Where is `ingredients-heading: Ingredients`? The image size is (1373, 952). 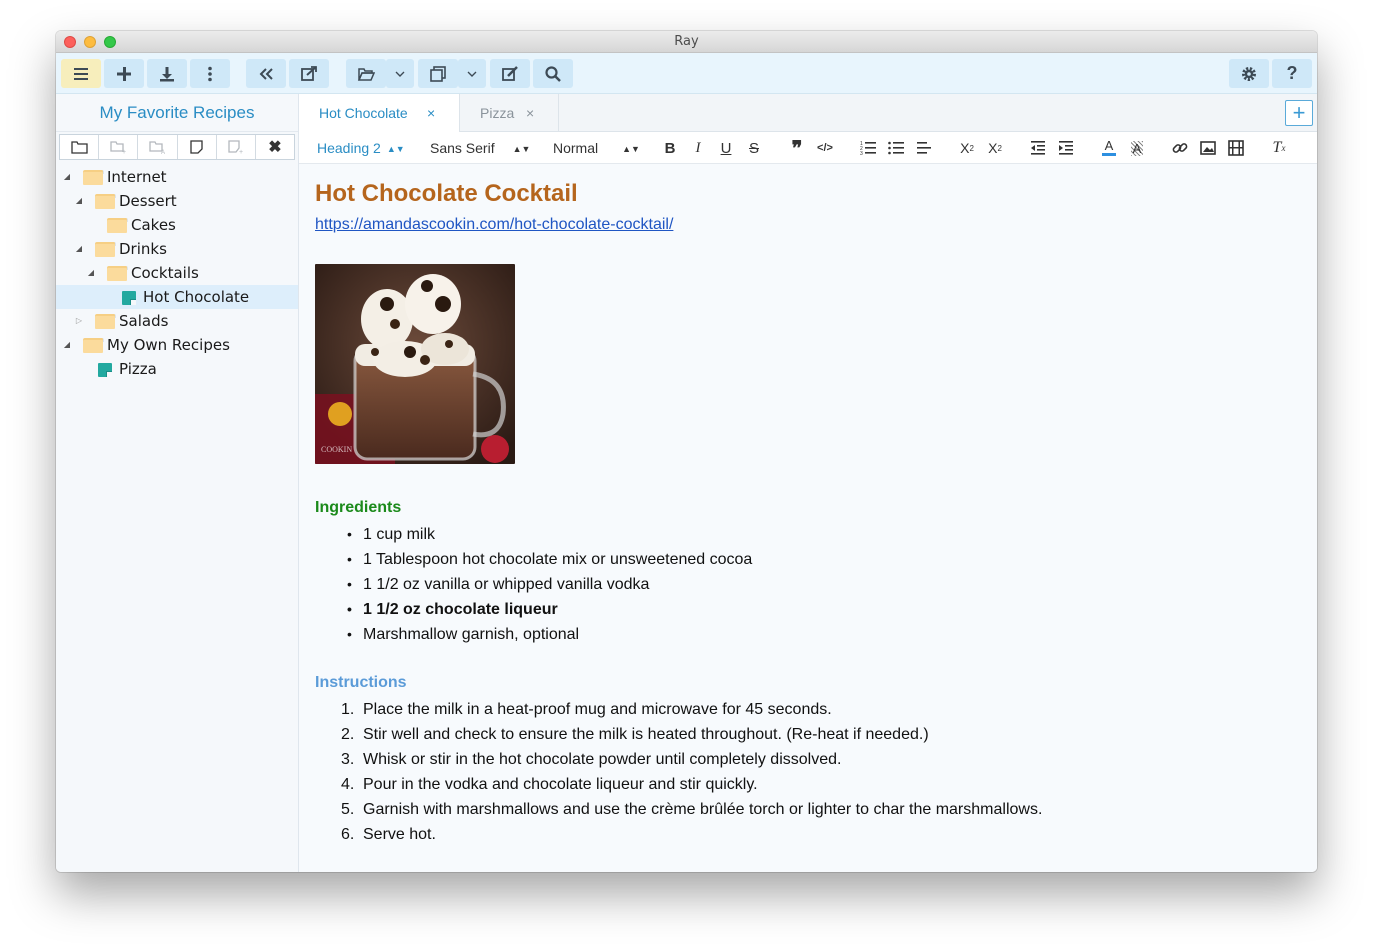 ingredients-heading: Ingredients is located at coordinates (358, 508).